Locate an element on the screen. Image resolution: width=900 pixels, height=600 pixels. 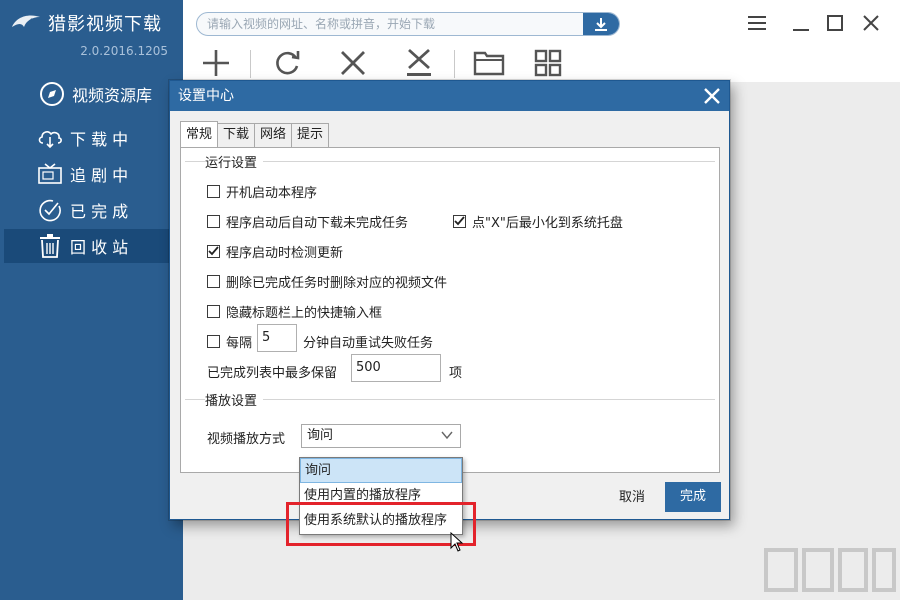
sidebar-item-downloading: 下 载 中 is located at coordinates (91, 138).